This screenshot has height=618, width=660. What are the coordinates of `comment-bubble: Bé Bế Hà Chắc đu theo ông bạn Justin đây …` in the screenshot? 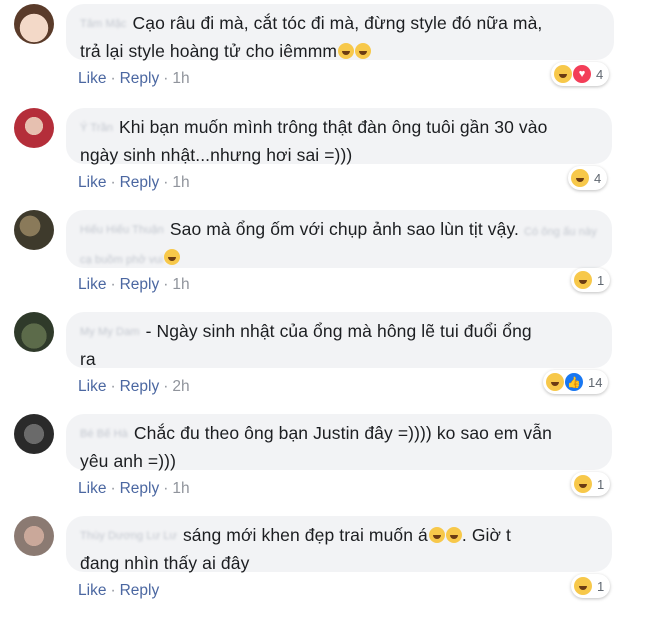 It's located at (339, 442).